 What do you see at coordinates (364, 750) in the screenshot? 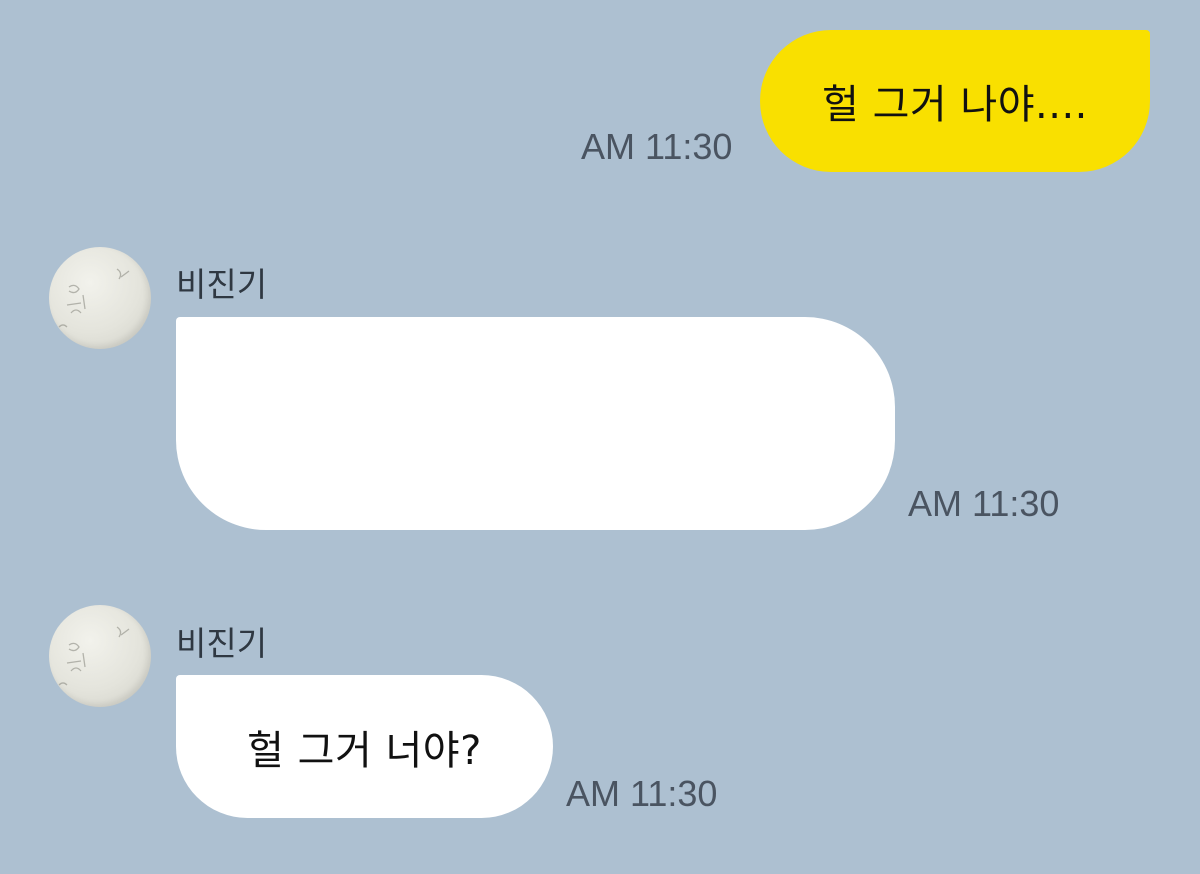
I see `message-text: 헐 그거 너야?` at bounding box center [364, 750].